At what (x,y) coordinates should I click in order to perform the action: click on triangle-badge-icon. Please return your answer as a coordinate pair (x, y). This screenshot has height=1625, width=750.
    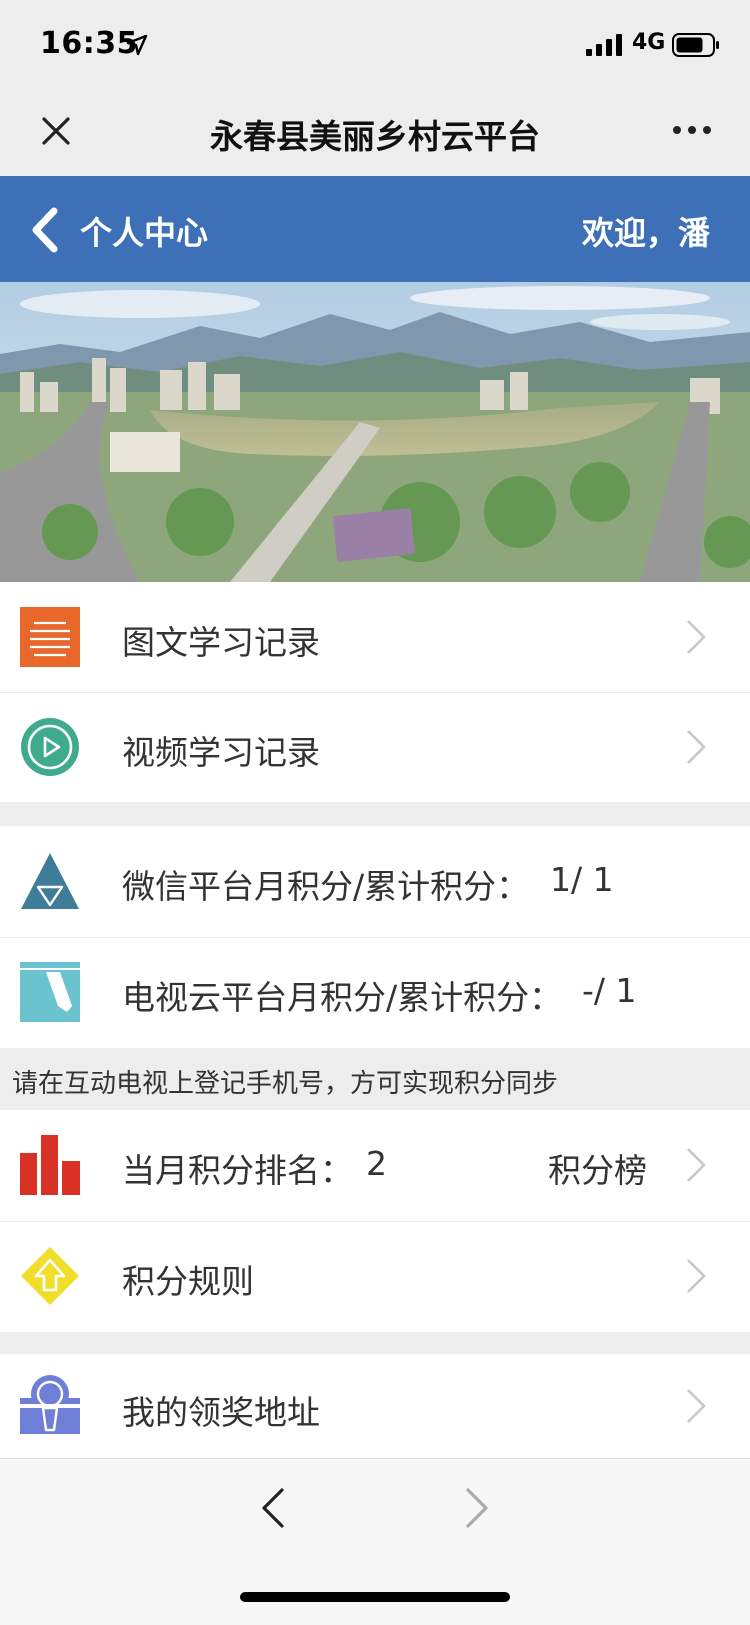
    Looking at the image, I should click on (50, 881).